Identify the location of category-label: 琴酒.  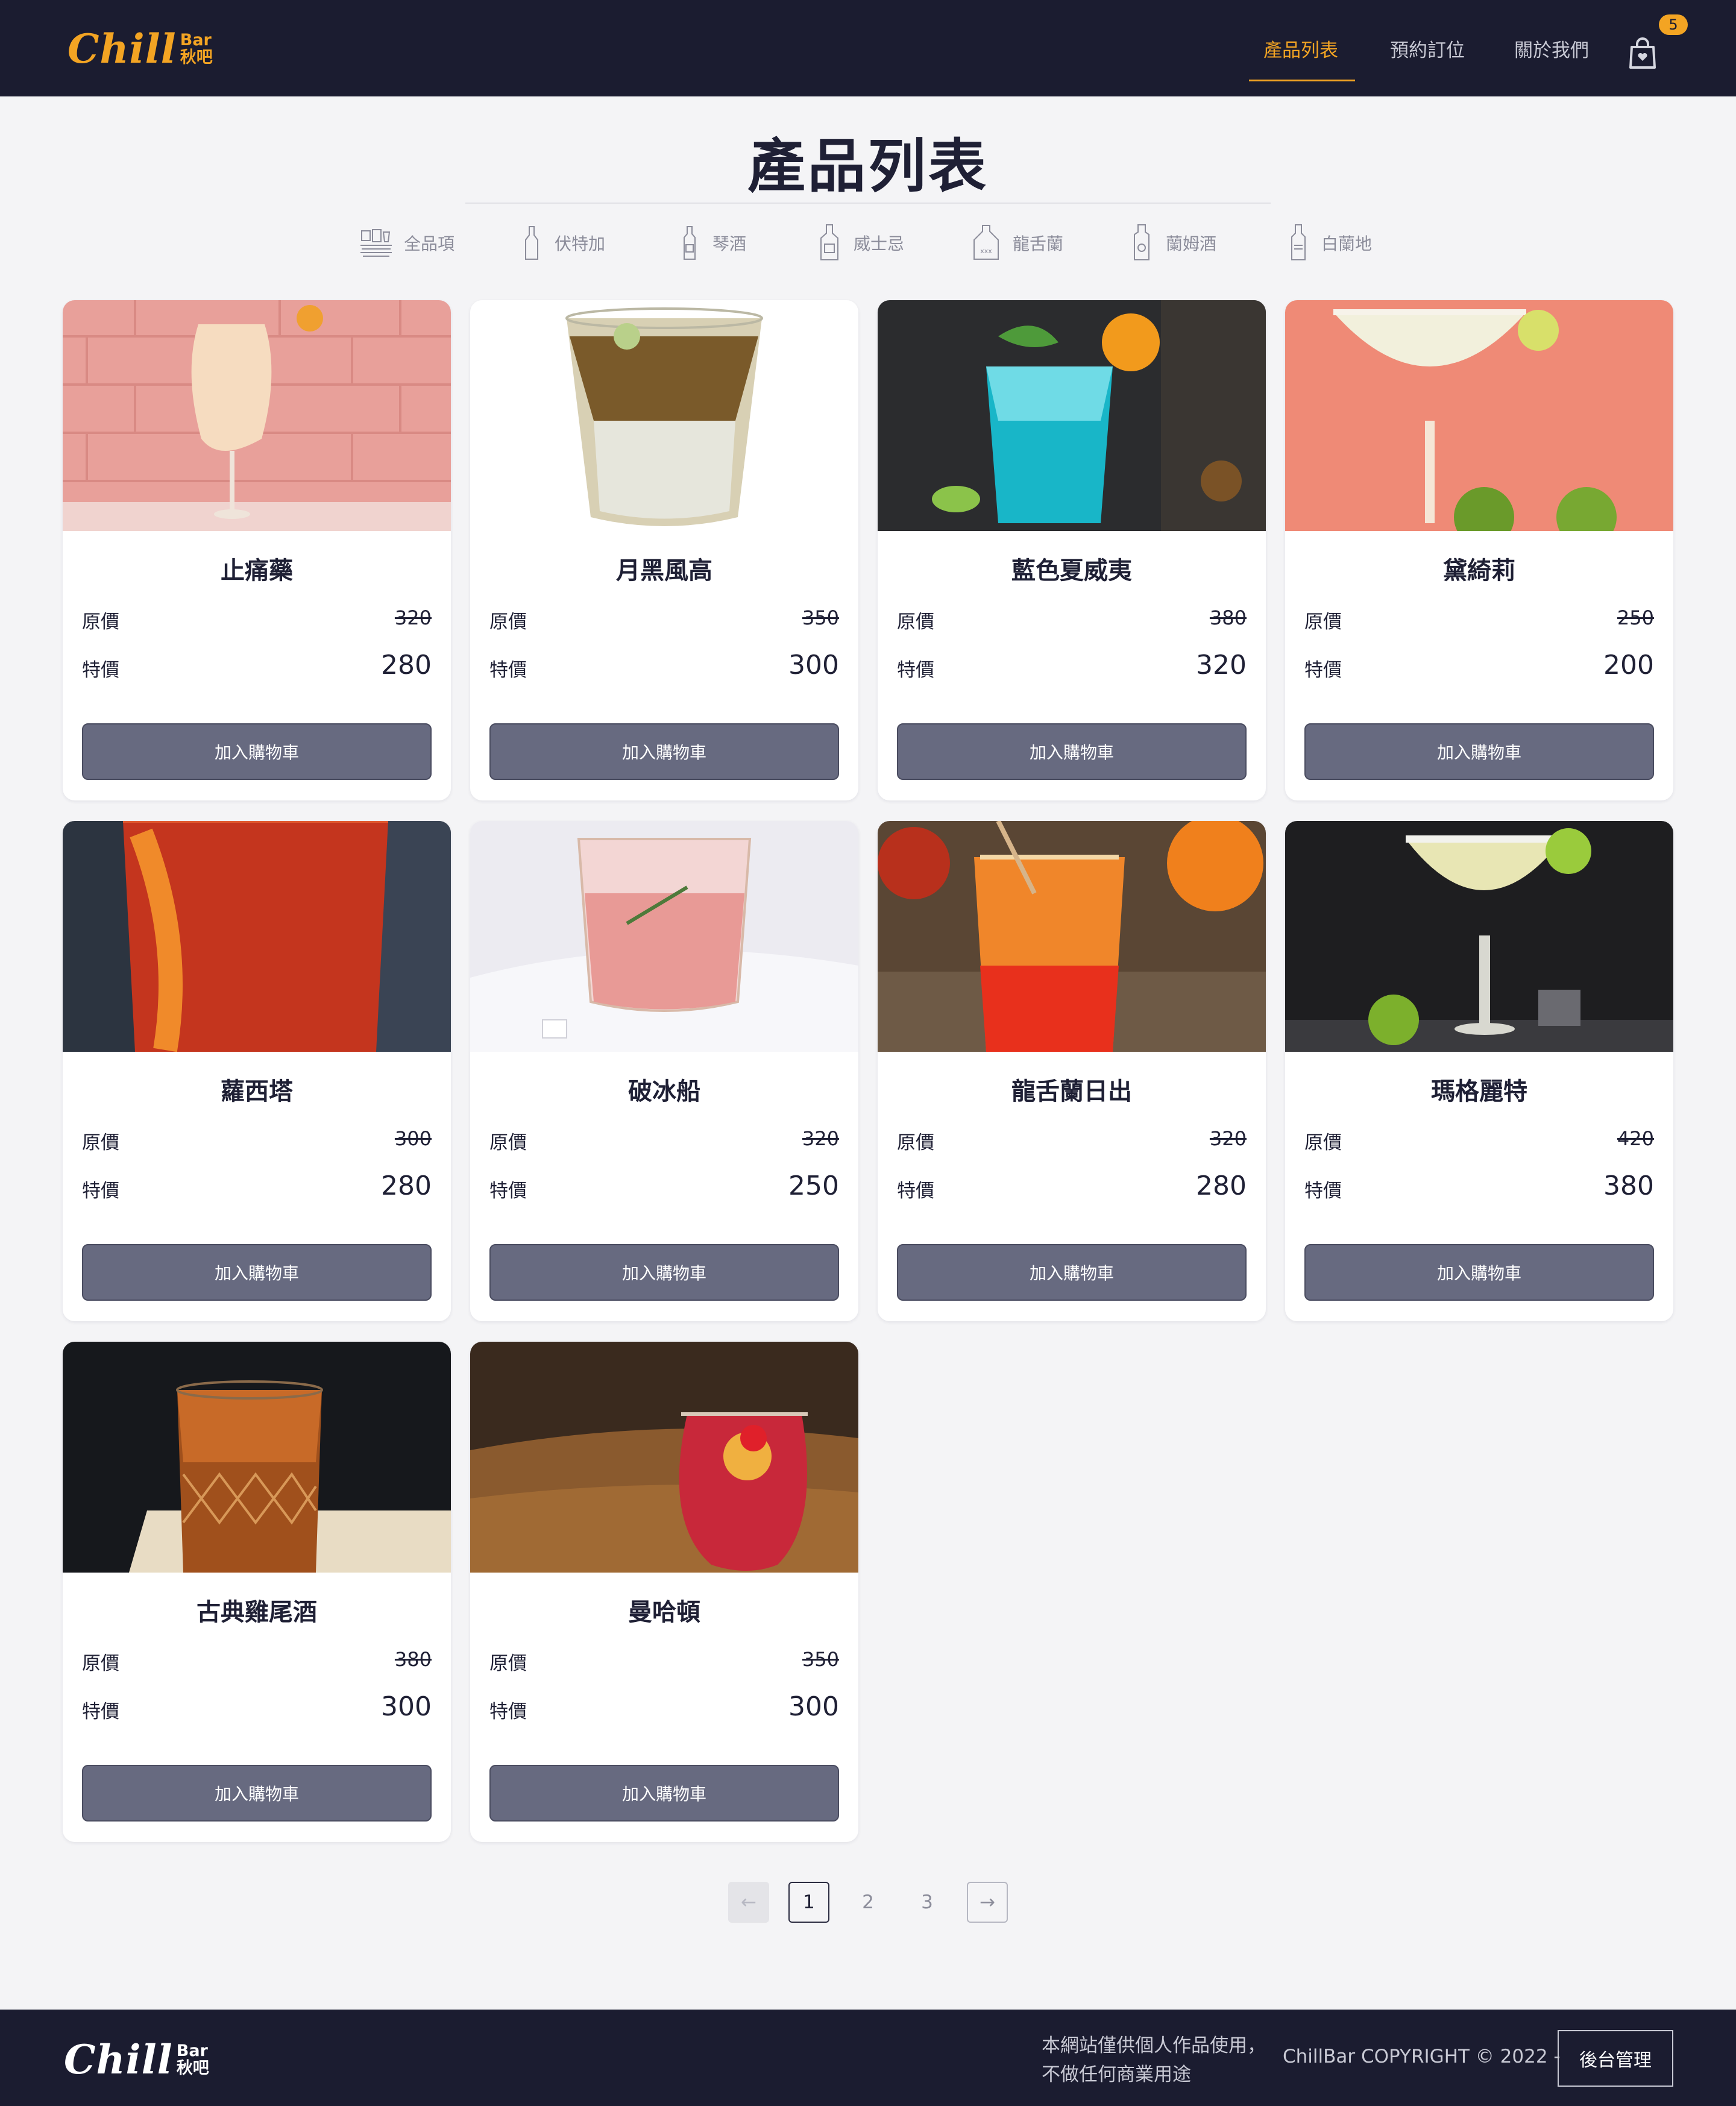
(729, 244).